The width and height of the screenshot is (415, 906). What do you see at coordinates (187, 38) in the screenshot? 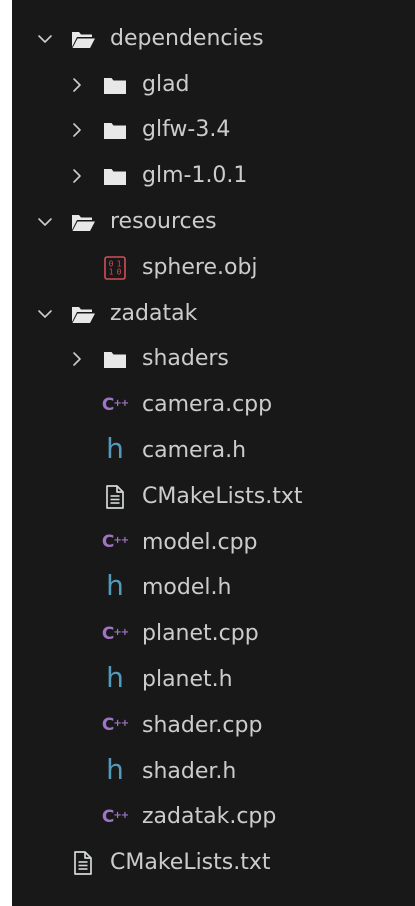
I see `tree-item-label: dependencies` at bounding box center [187, 38].